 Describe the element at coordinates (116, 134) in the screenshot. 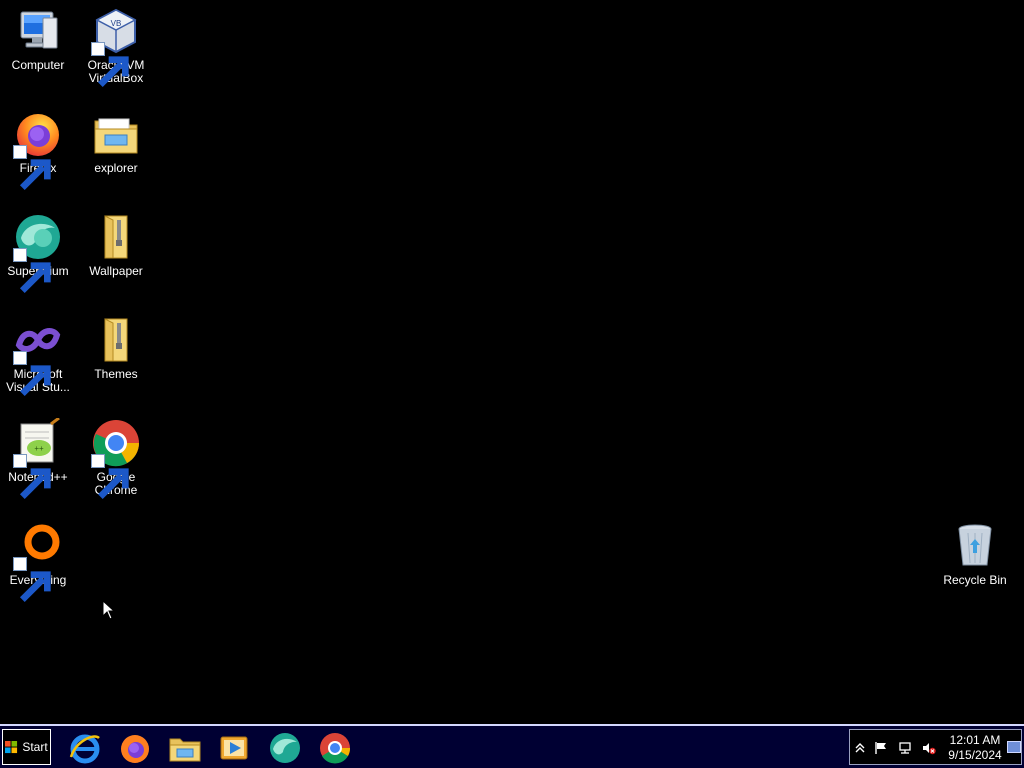

I see `folder-icon` at that location.